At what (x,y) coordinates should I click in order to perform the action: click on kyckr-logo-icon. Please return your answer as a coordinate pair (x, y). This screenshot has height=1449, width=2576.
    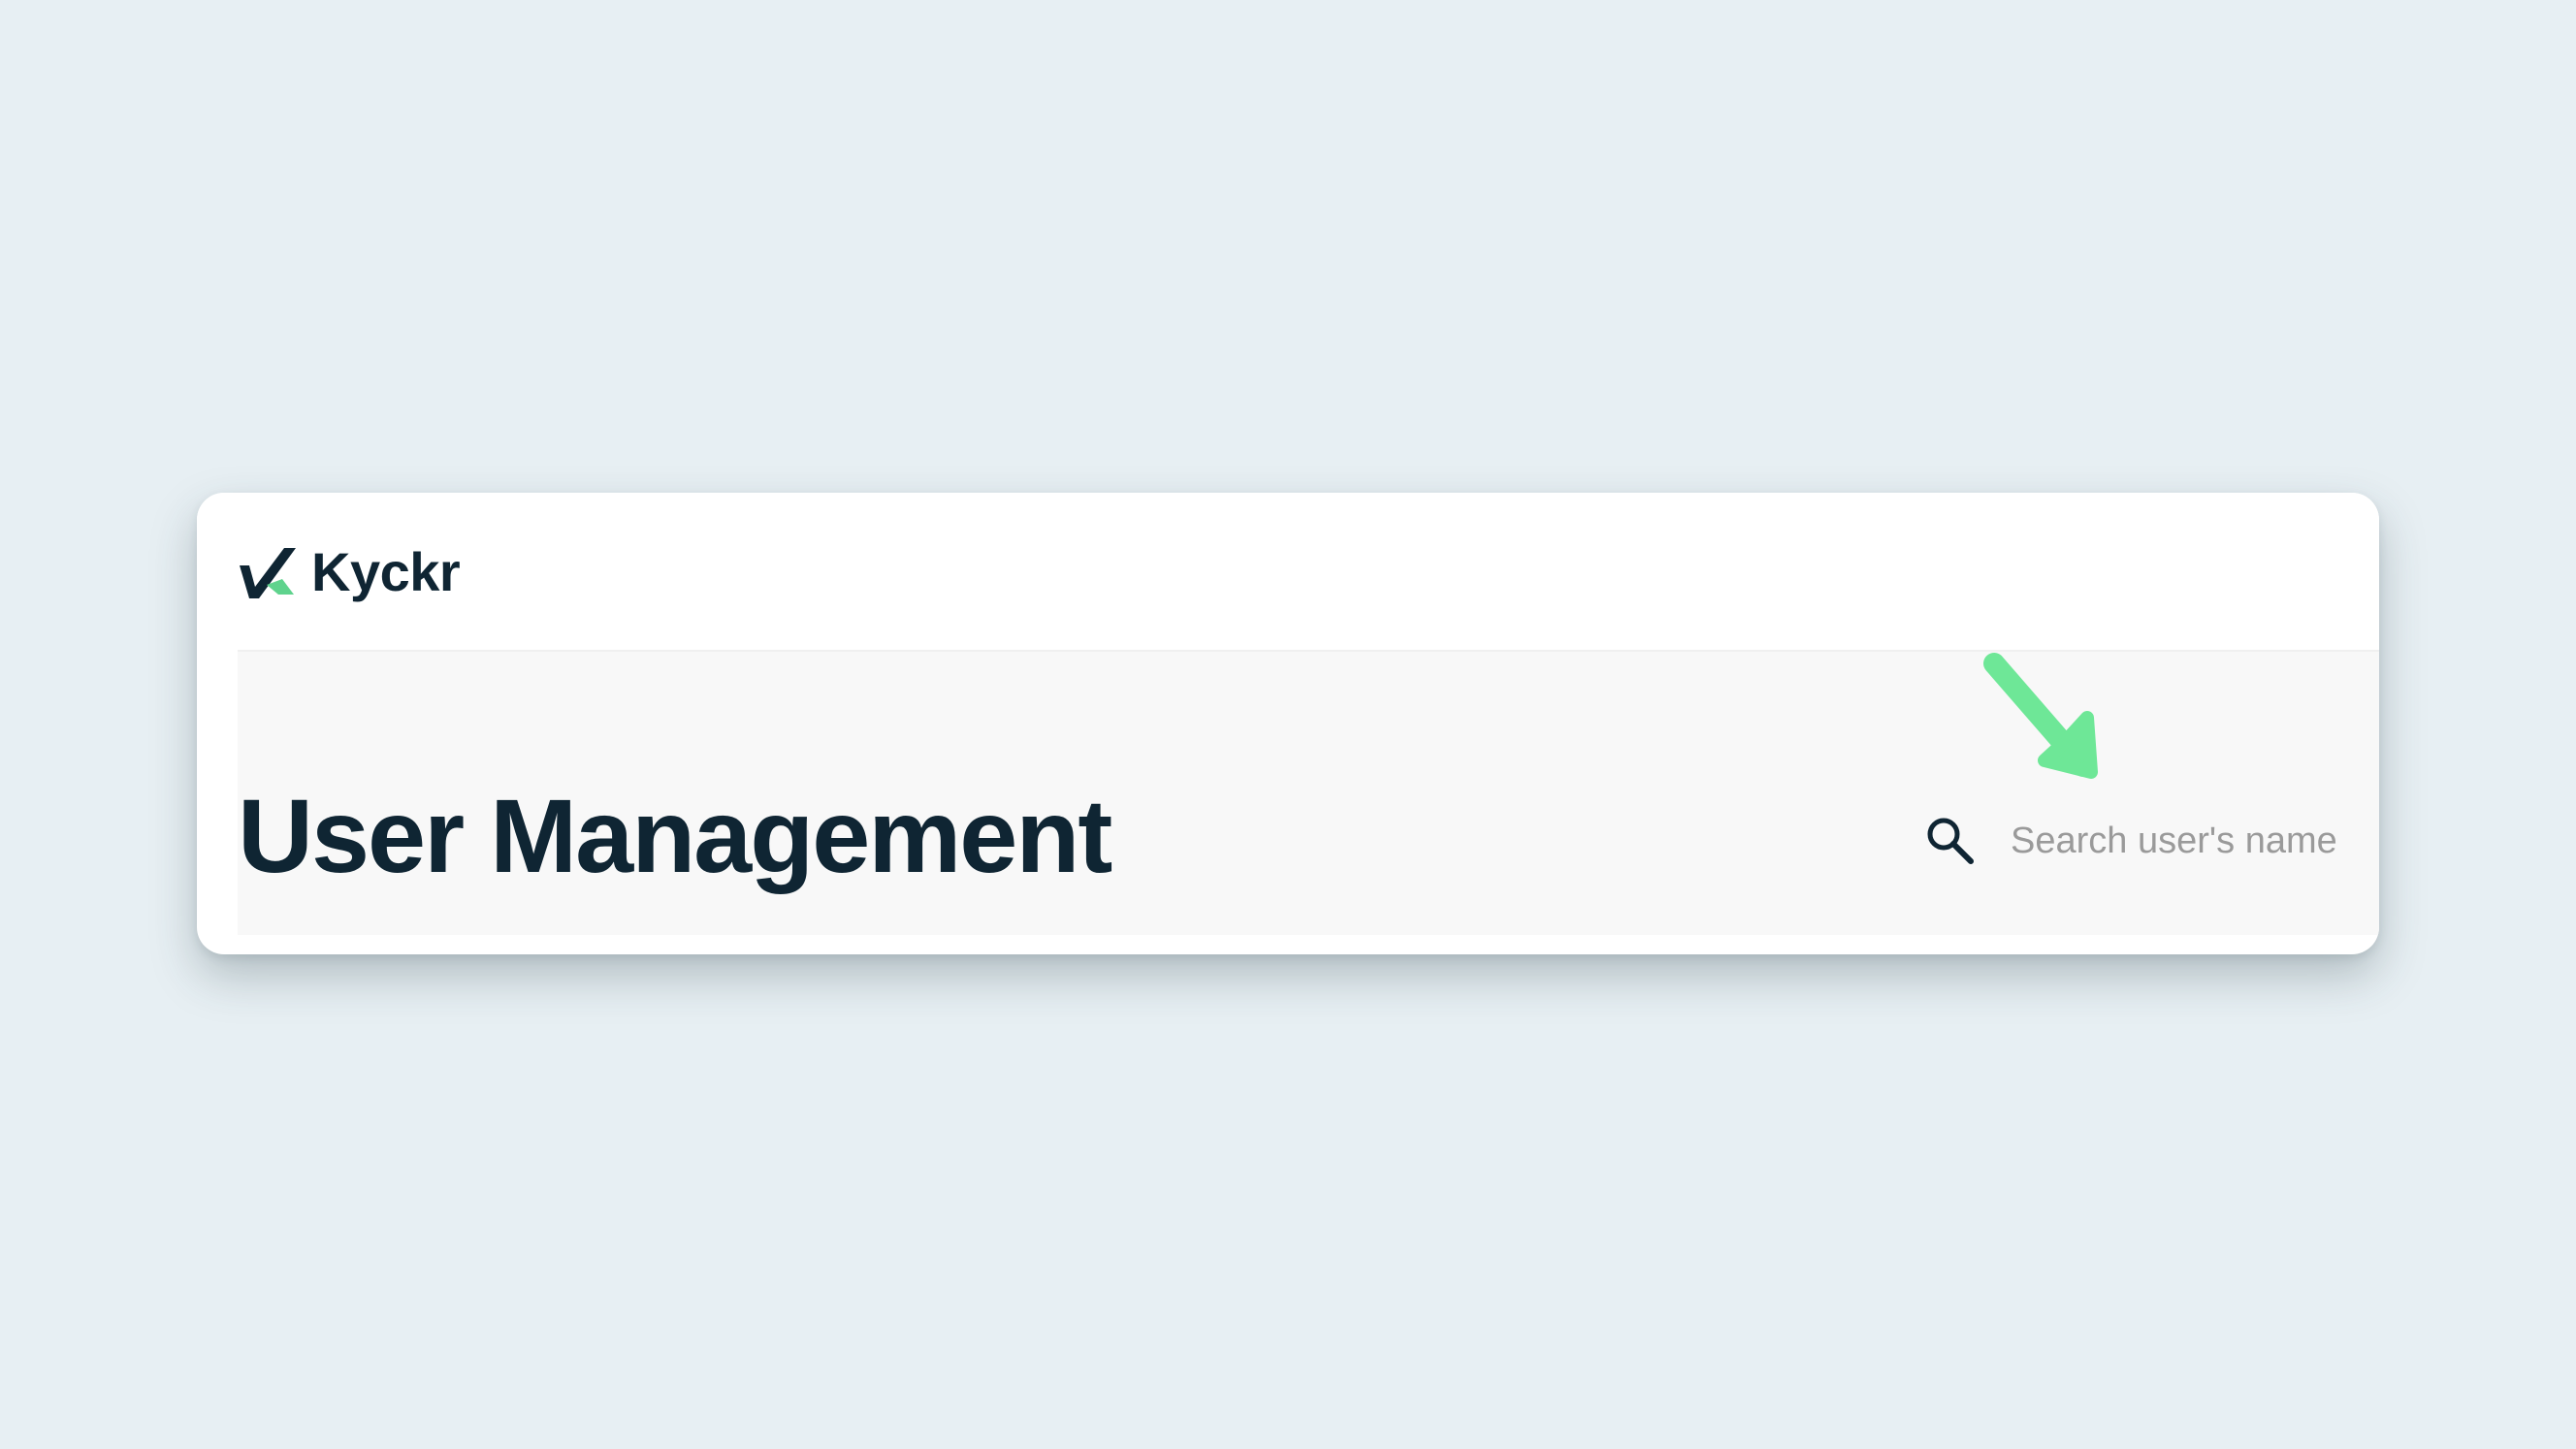
    Looking at the image, I should click on (268, 573).